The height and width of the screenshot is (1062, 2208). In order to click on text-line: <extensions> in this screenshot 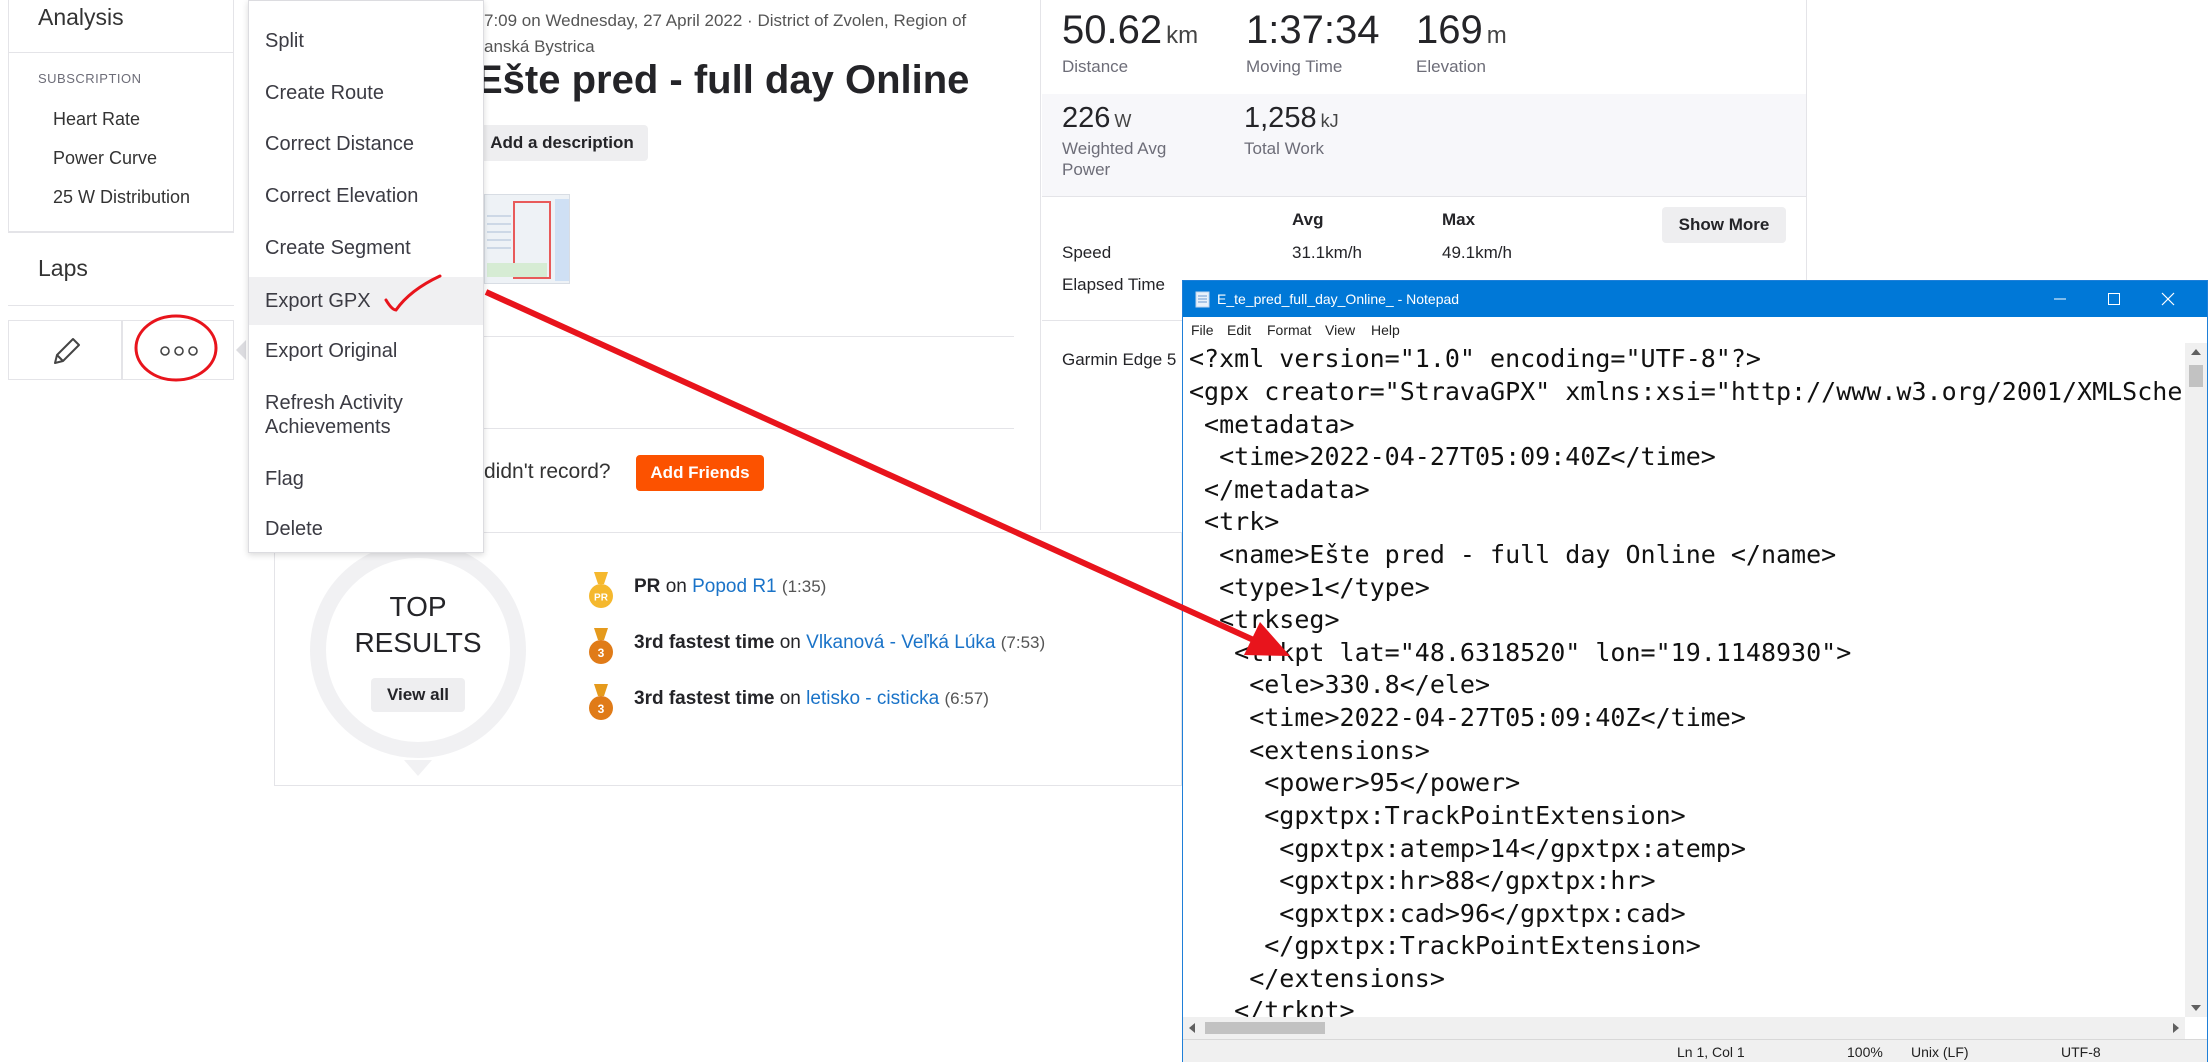, I will do `click(1309, 750)`.